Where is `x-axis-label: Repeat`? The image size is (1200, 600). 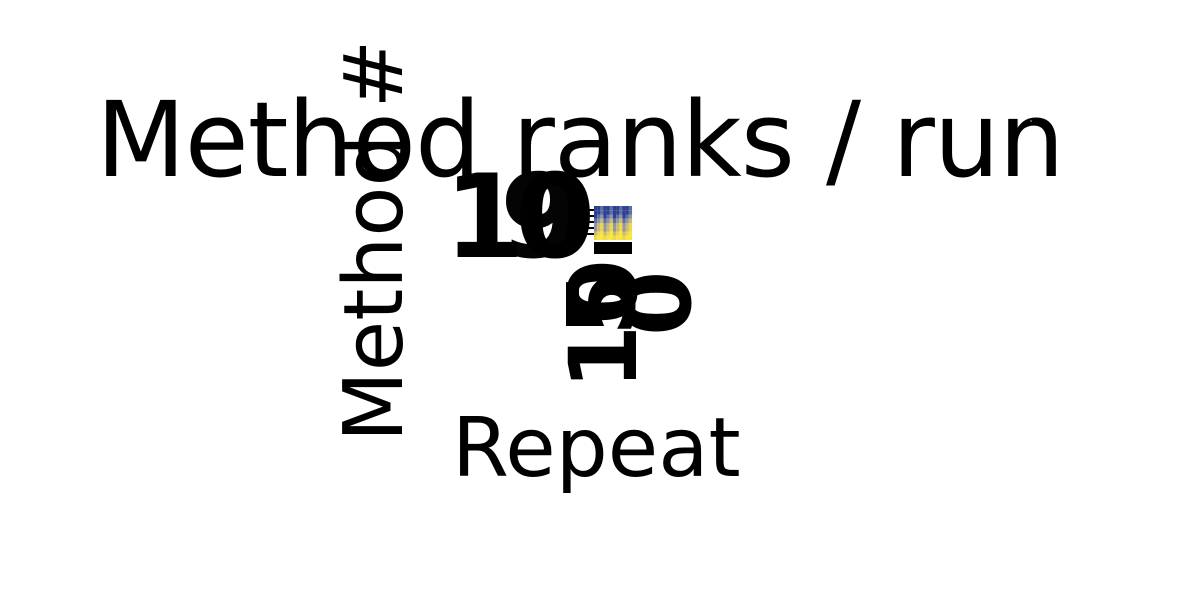 x-axis-label: Repeat is located at coordinates (596, 448).